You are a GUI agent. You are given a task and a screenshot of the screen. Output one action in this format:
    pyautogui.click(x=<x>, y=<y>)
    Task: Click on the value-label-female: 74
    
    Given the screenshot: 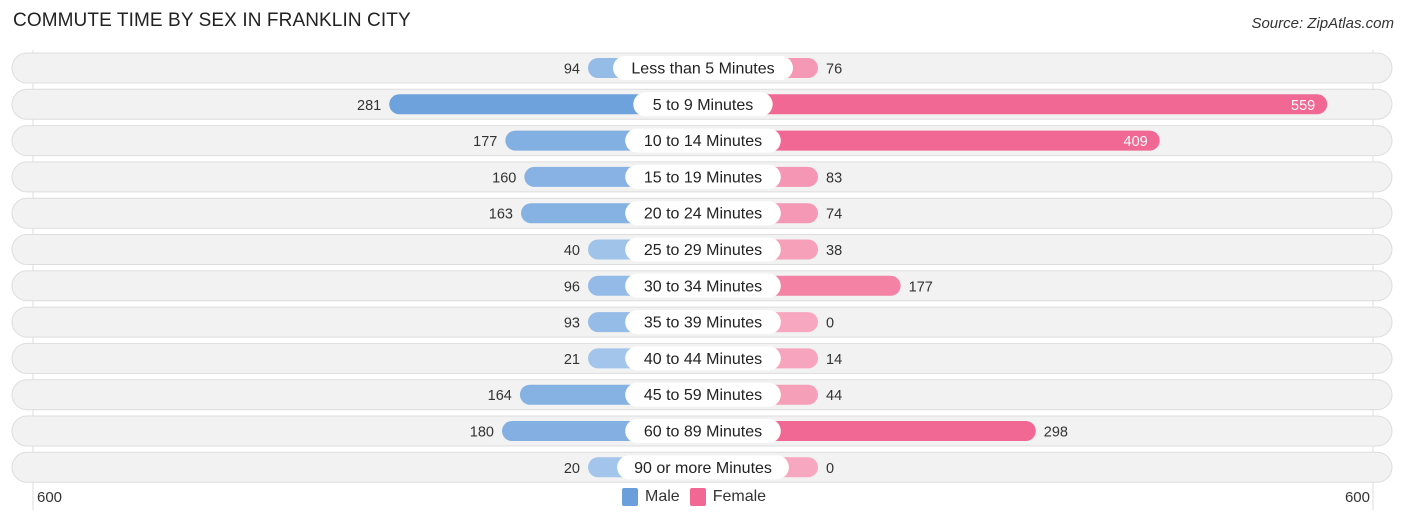 What is the action you would take?
    pyautogui.click(x=834, y=215)
    